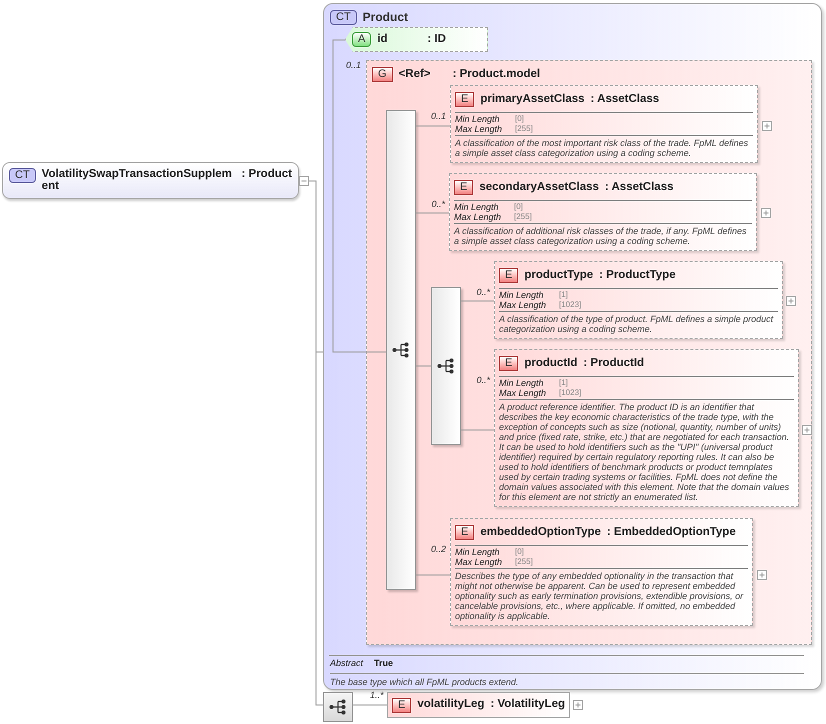 This screenshot has width=826, height=724. Describe the element at coordinates (416, 39) in the screenshot. I see `attribute-node: A id : ID` at that location.